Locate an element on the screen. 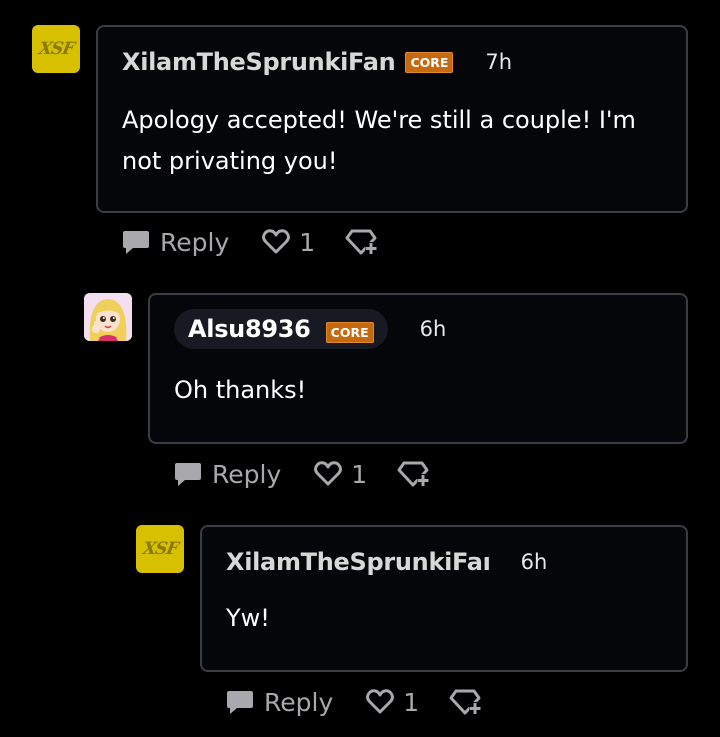 The image size is (720, 737). username-pill: Alsu8936 CORE is located at coordinates (281, 329).